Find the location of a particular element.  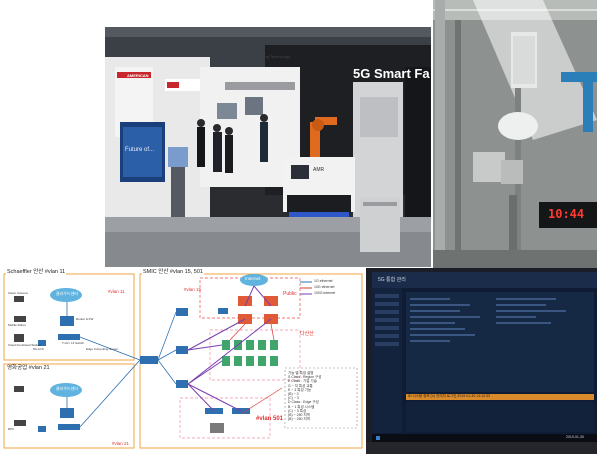

monitor-app-title: 5G 통합 관리 is located at coordinates (392, 280).